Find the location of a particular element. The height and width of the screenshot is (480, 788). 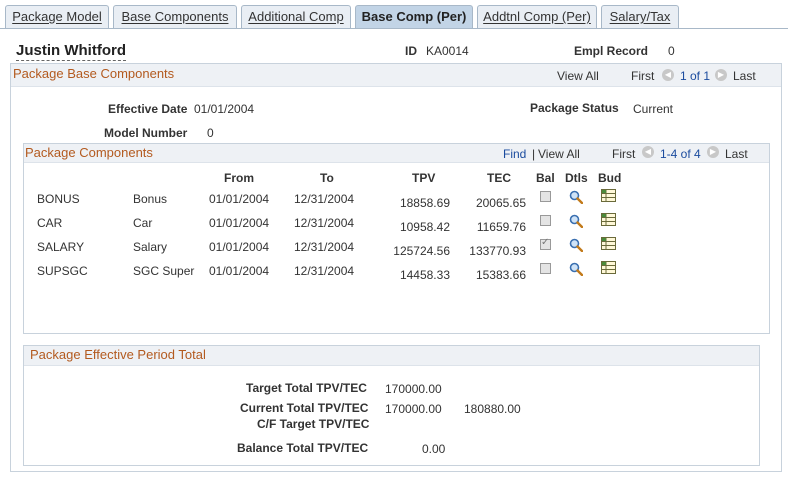

empl-record-label: Empl Record is located at coordinates (611, 51).